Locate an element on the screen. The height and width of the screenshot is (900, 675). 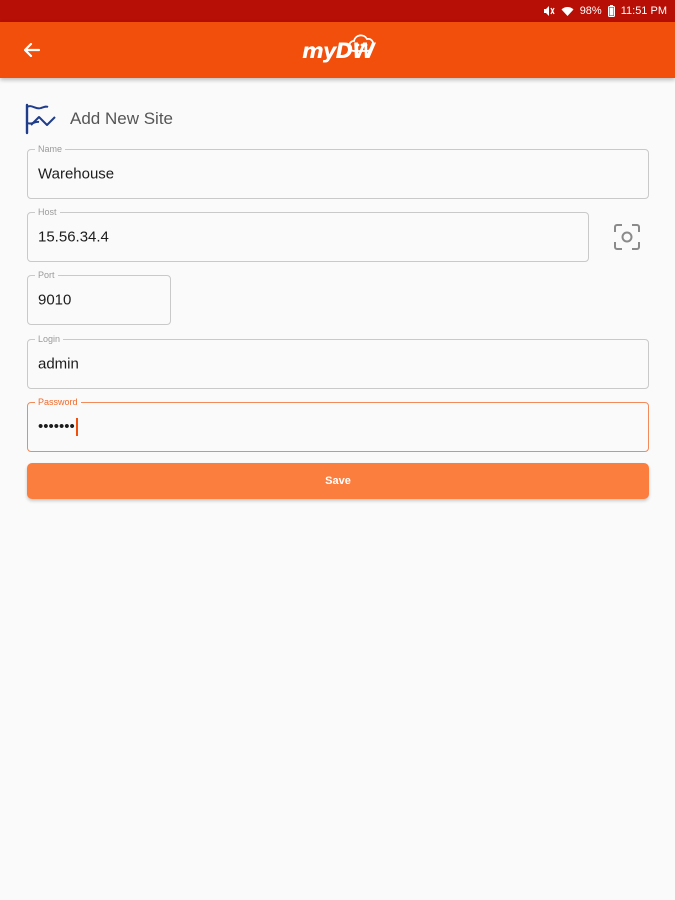
app-bar: myDW is located at coordinates (337, 50).